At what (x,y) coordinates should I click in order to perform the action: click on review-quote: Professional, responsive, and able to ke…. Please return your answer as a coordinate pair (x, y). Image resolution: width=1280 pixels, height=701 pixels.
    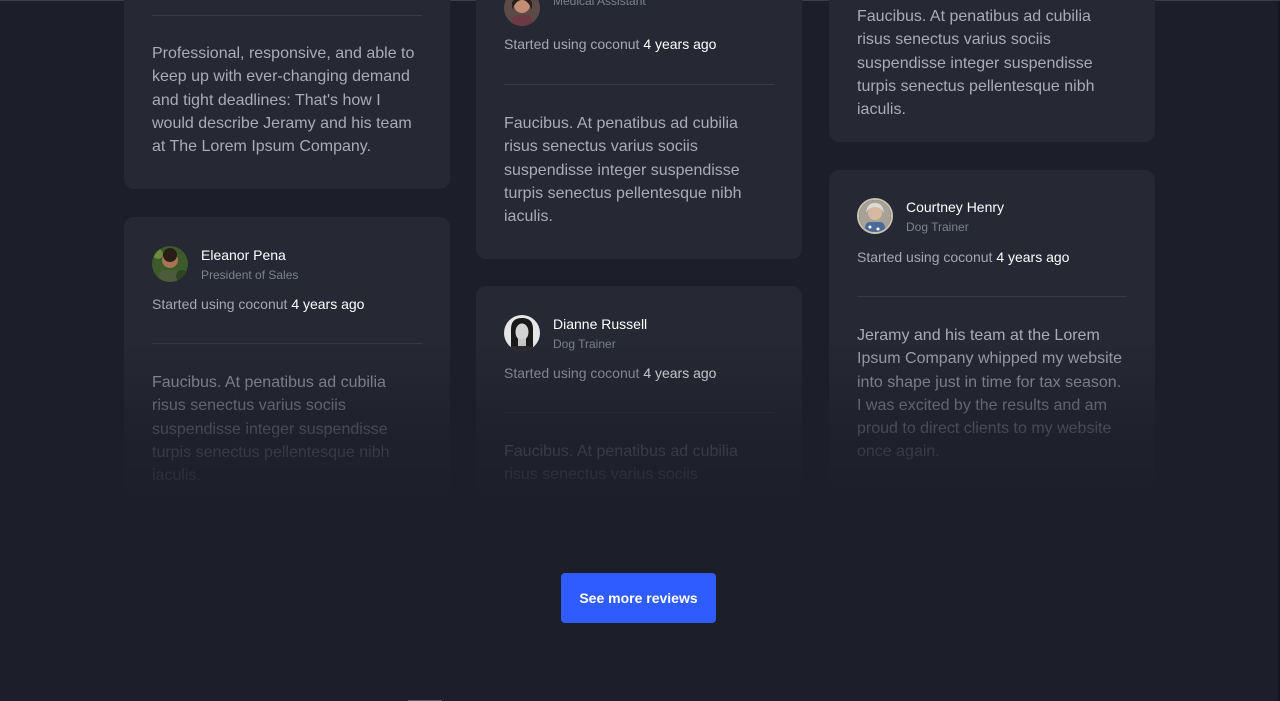
    Looking at the image, I should click on (283, 100).